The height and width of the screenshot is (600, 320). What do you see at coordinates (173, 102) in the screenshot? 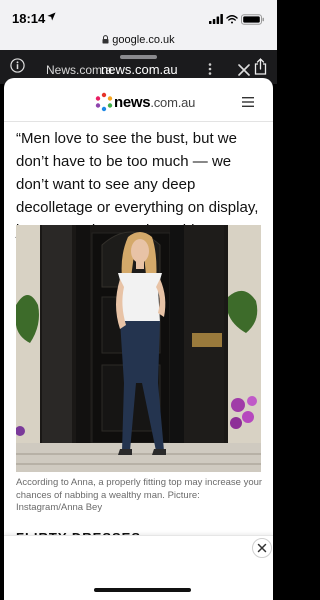
I see `logo-tld: .com.au` at bounding box center [173, 102].